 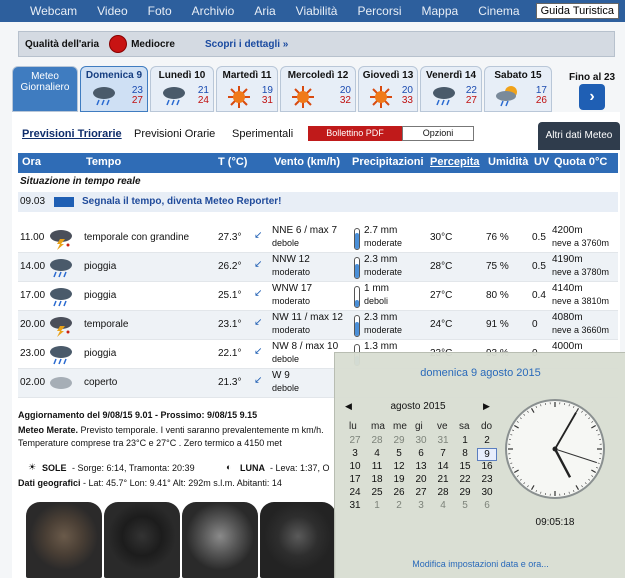 I want to click on row-snow-level: neve a 3780m, so click(x=581, y=272).